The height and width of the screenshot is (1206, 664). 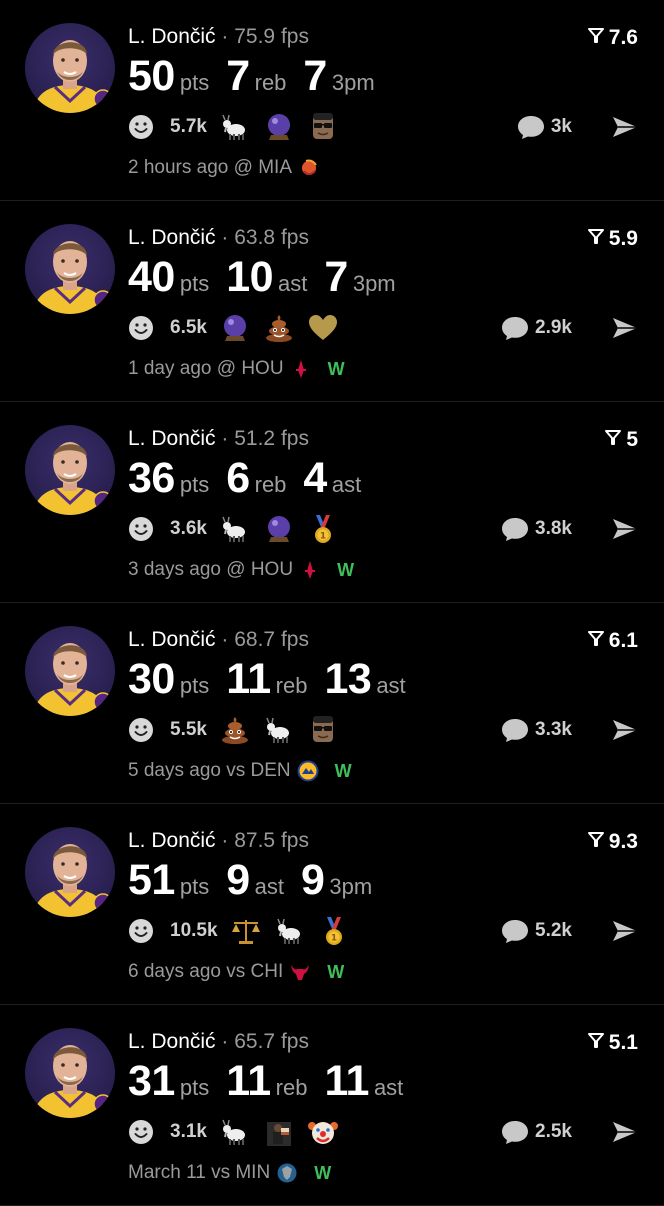 What do you see at coordinates (151, 880) in the screenshot?
I see `stat-value: 51` at bounding box center [151, 880].